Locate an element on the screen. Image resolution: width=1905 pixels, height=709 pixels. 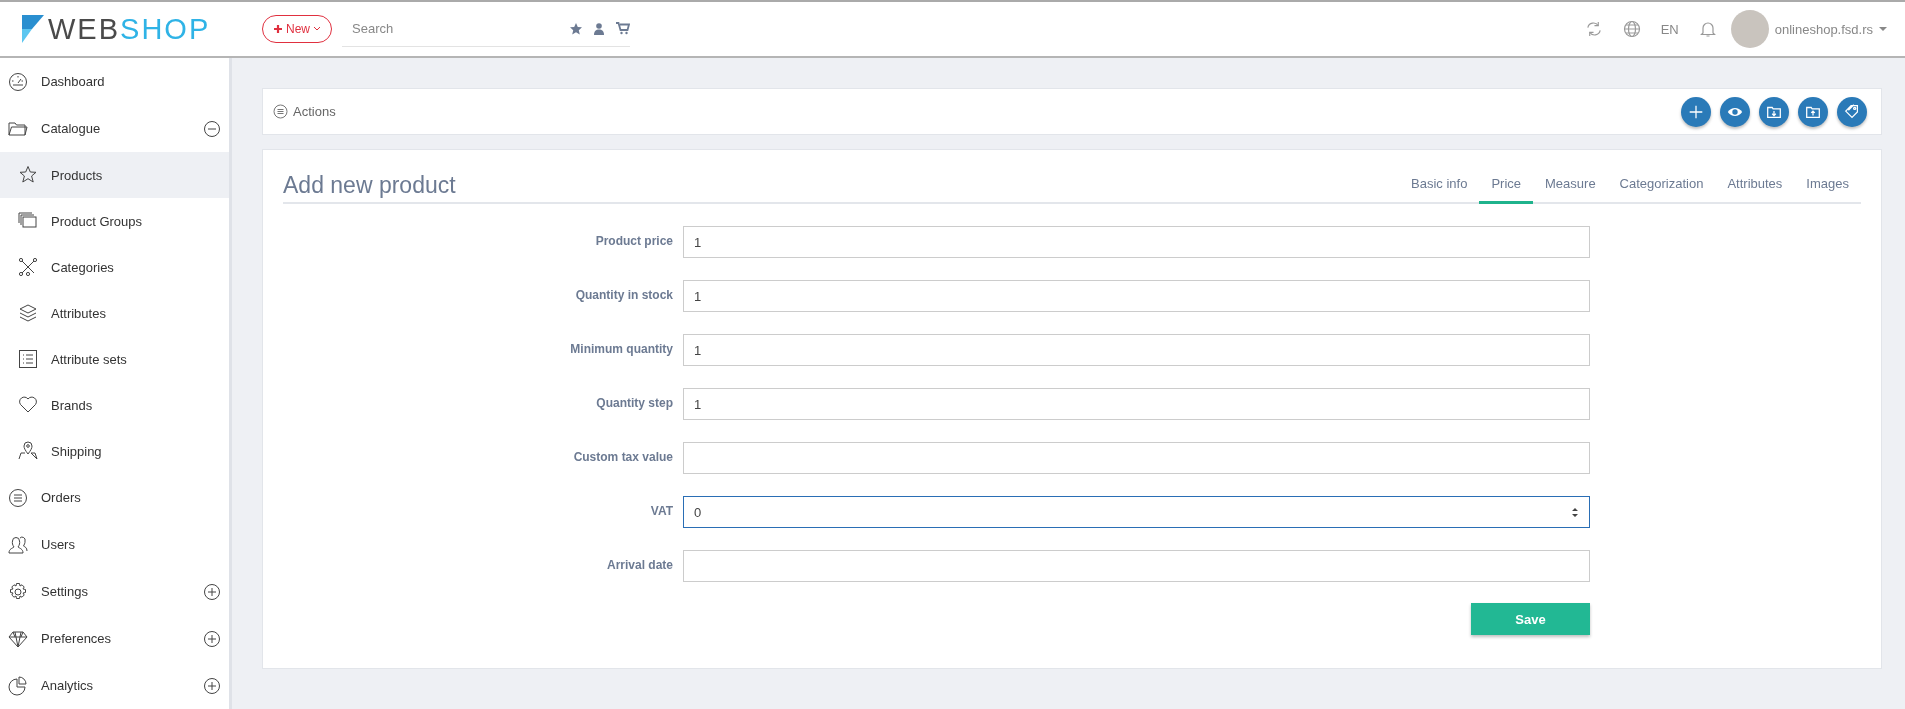
field-label: Custom tax value is located at coordinates (622, 457).